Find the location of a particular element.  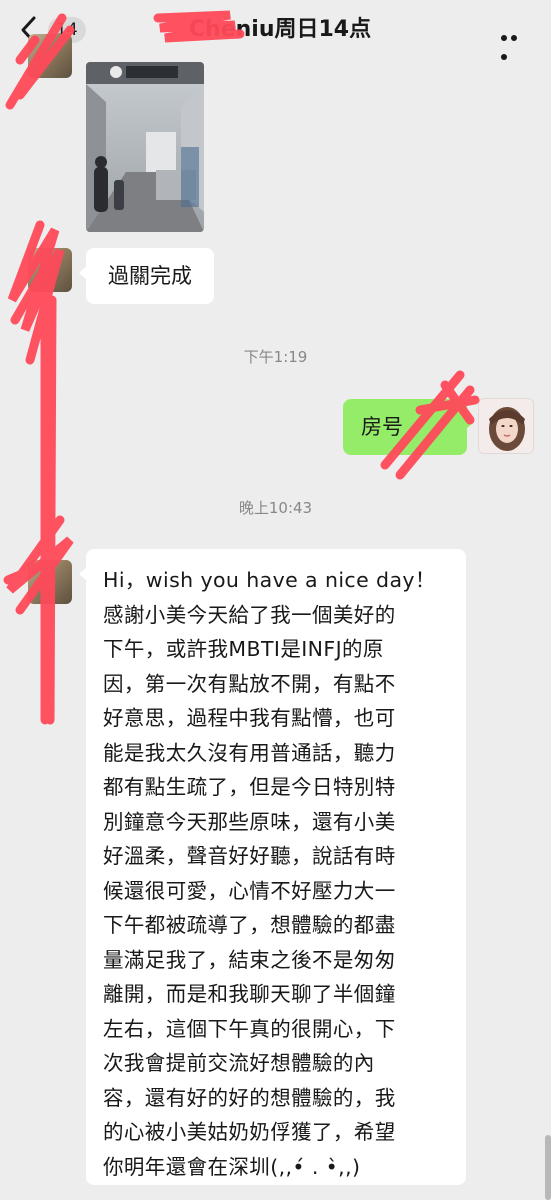

timestamp: 晚上10:43 is located at coordinates (275, 508).